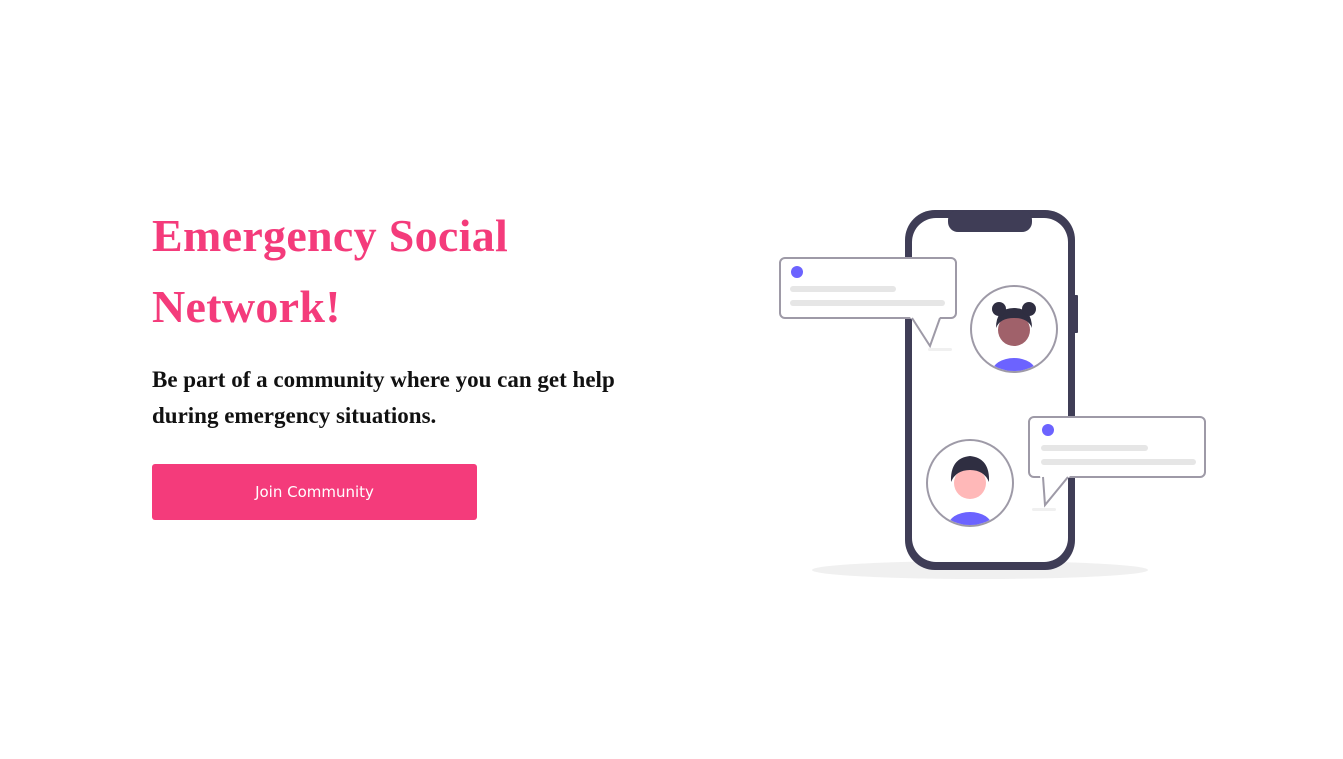  What do you see at coordinates (314, 492) in the screenshot?
I see `join-community-button: Join Community` at bounding box center [314, 492].